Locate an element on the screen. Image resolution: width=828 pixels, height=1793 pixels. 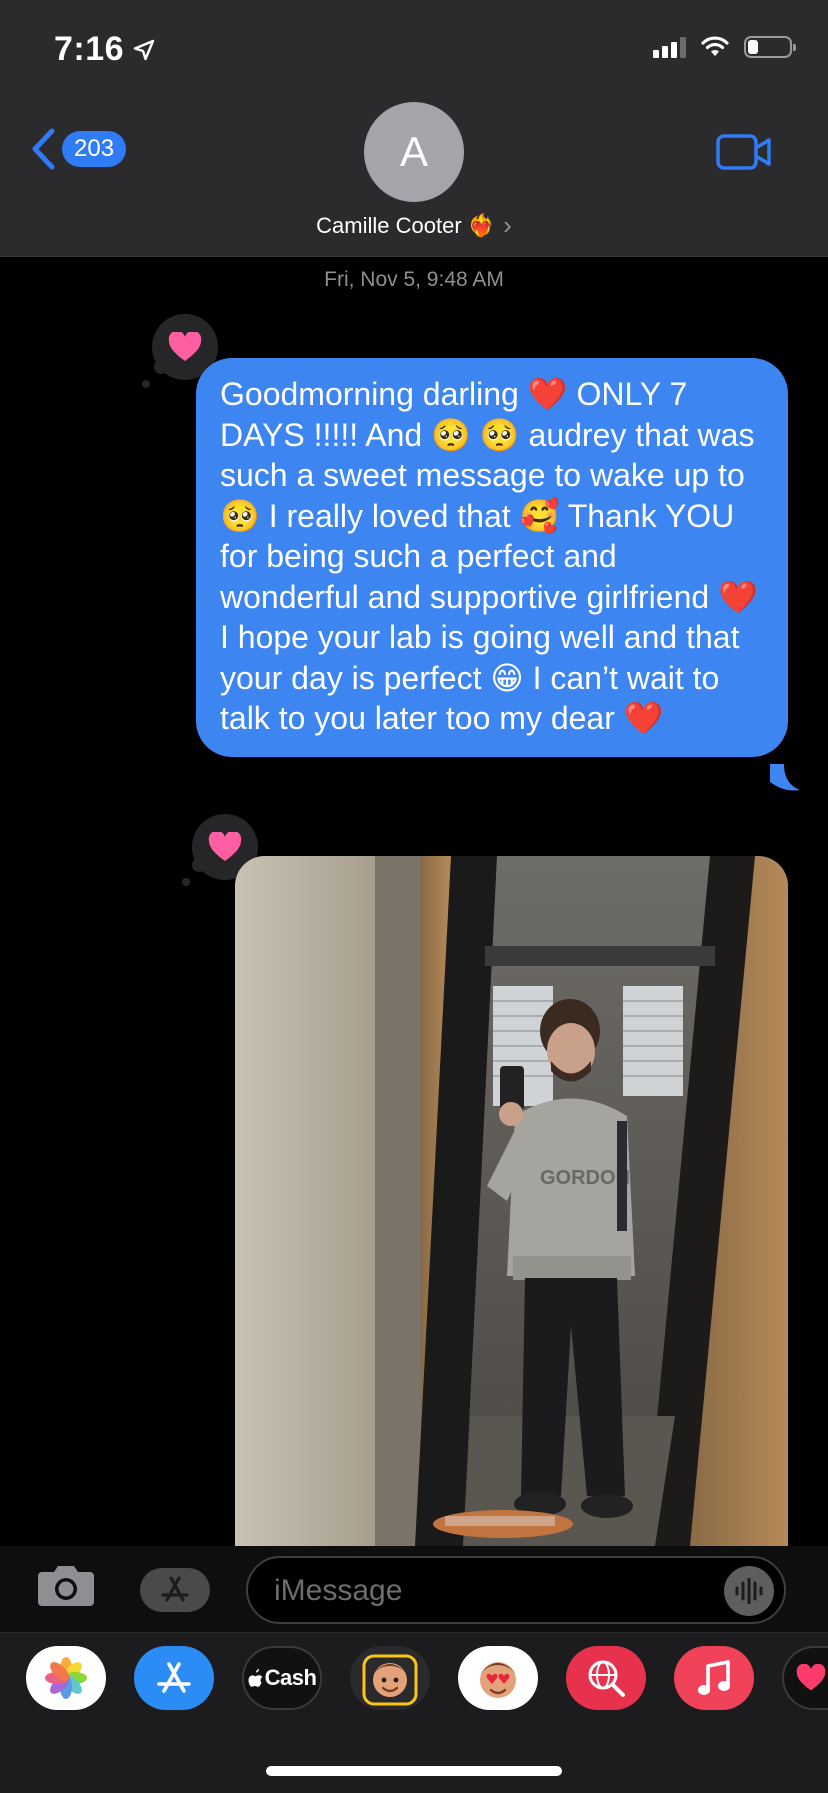
images-search-app-button is located at coordinates (606, 1678).